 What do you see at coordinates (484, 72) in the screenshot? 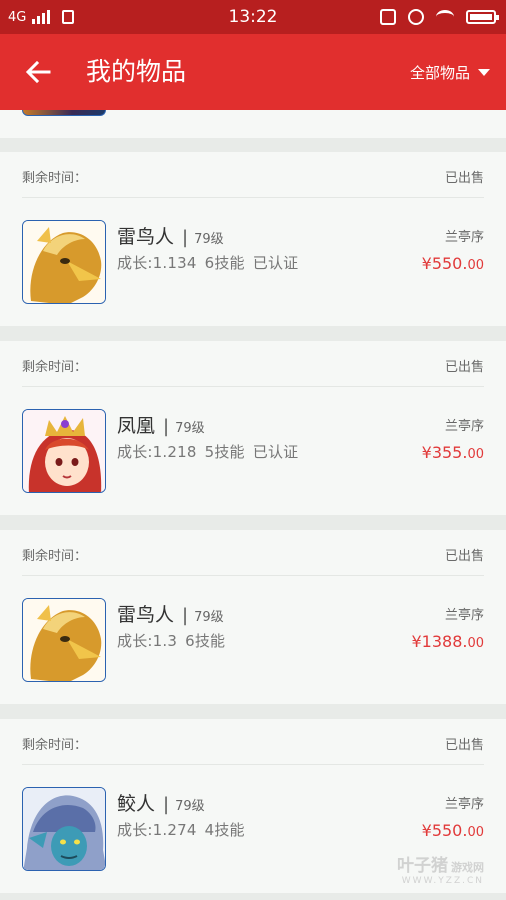
I see `caret-down-icon` at bounding box center [484, 72].